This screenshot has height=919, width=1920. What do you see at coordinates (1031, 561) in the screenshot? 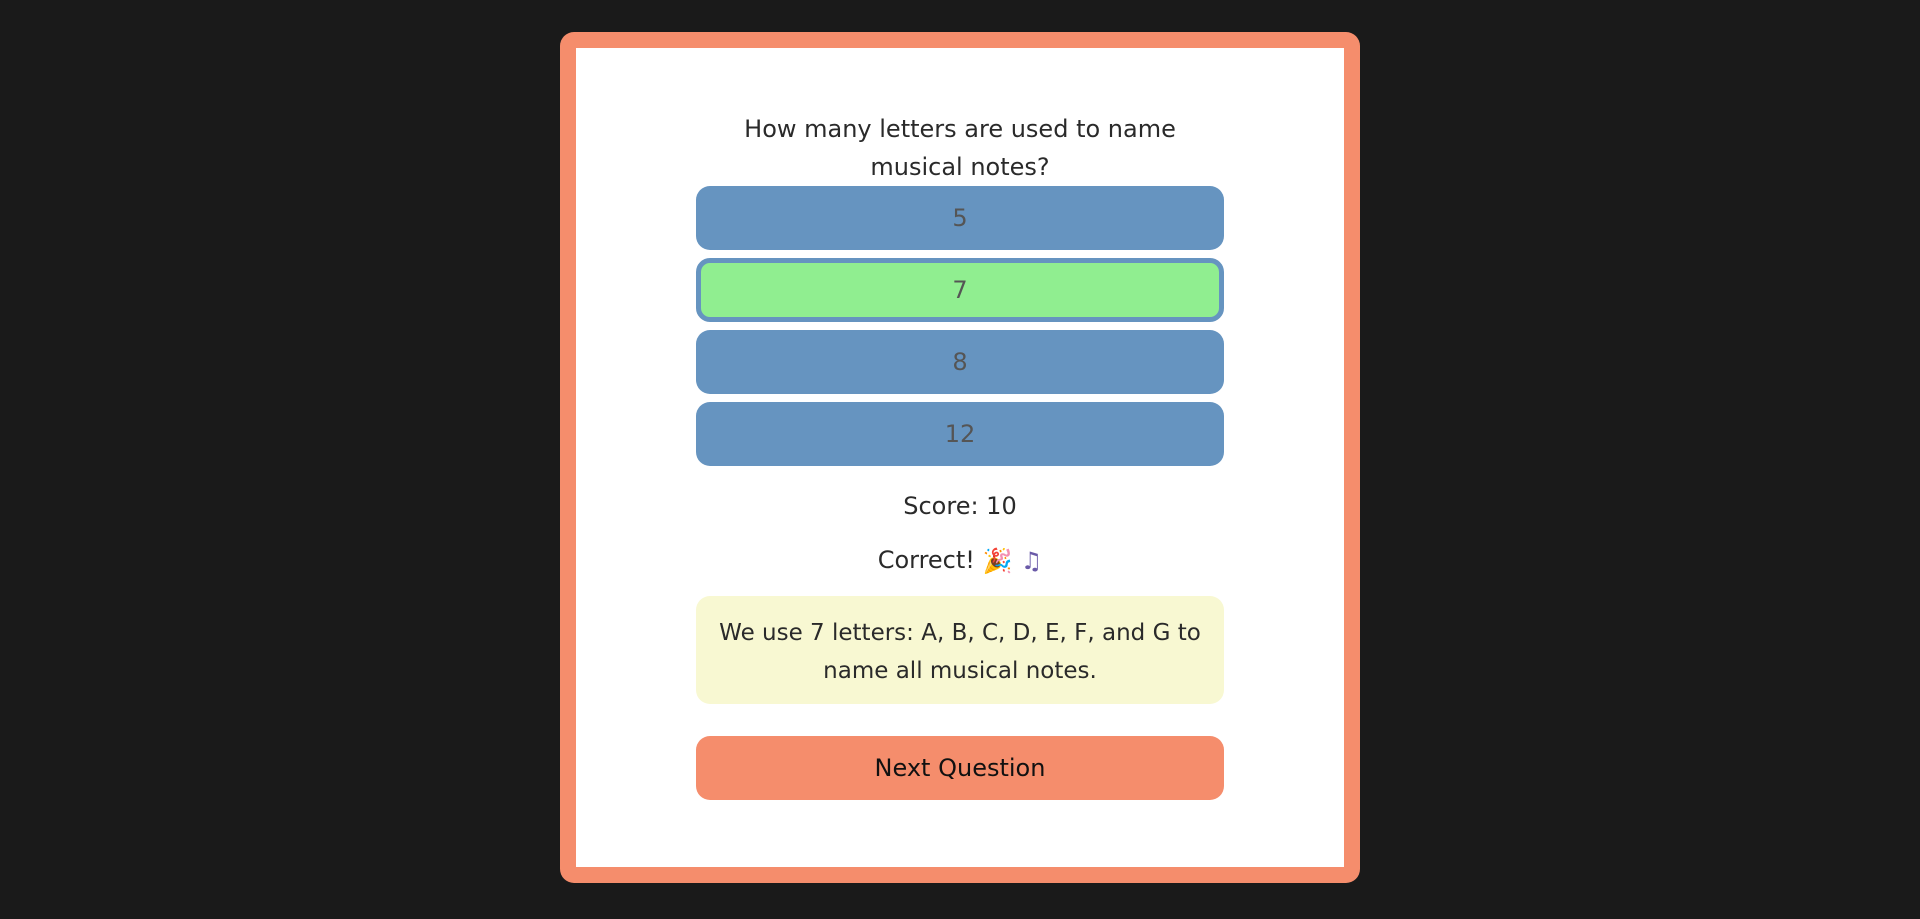
I see `musical-notes-icon: ♫` at bounding box center [1031, 561].